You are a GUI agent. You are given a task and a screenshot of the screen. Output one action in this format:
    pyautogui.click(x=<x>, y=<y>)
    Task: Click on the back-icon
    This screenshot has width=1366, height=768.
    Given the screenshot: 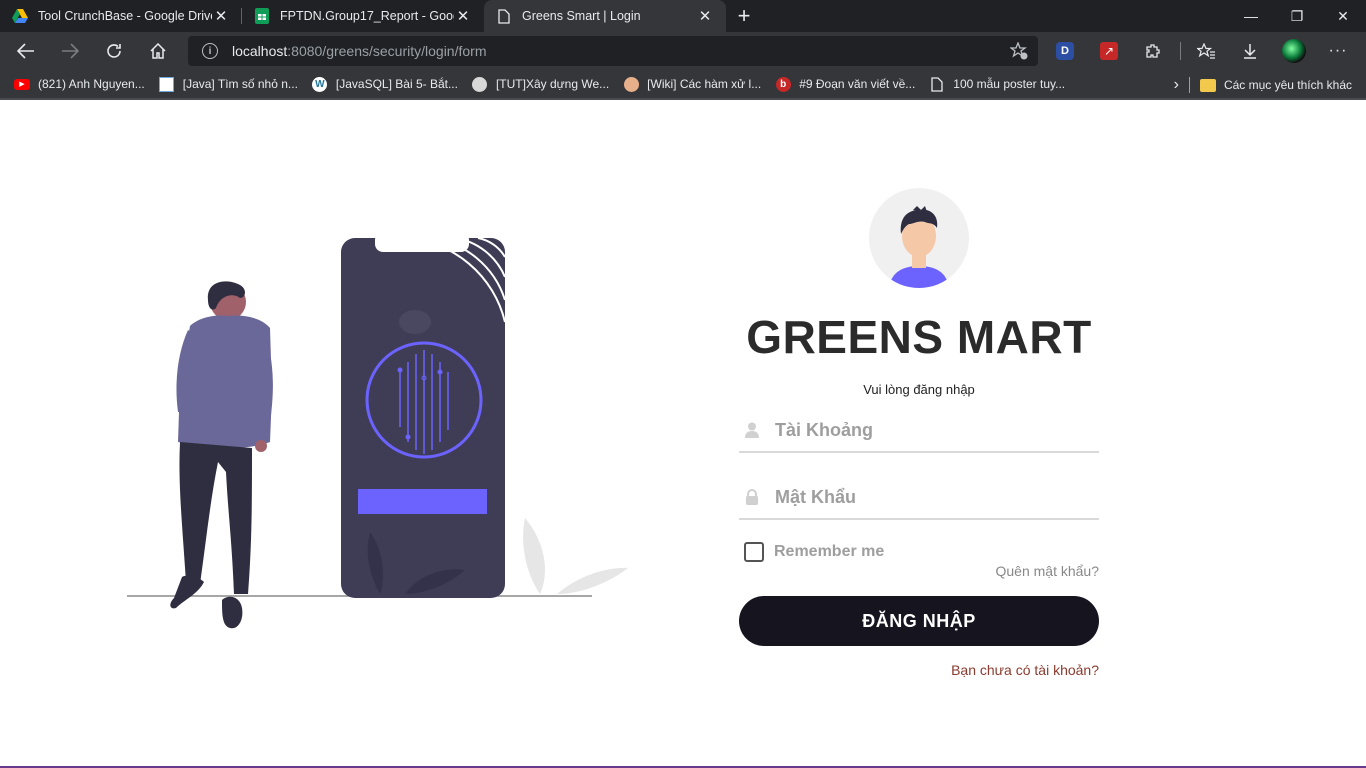 What is the action you would take?
    pyautogui.click(x=26, y=51)
    